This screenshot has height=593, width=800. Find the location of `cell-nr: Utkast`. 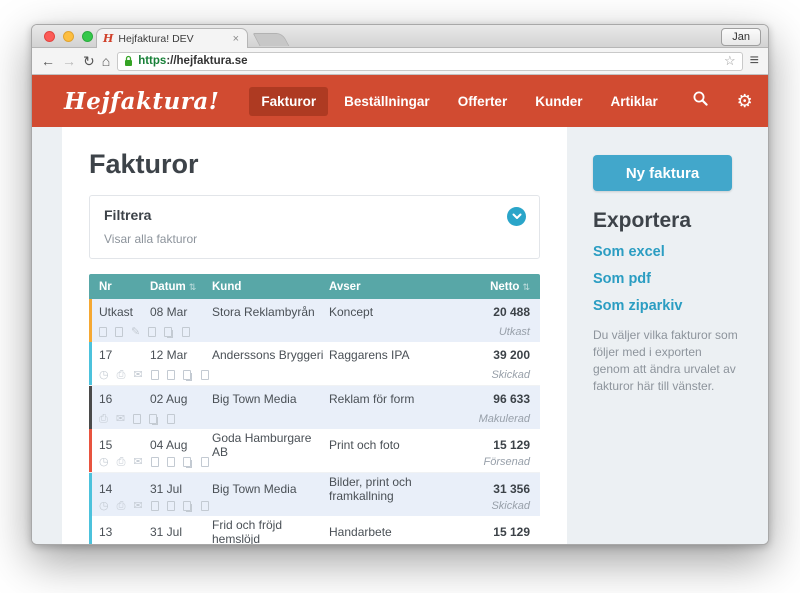

cell-nr: Utkast is located at coordinates (116, 312).